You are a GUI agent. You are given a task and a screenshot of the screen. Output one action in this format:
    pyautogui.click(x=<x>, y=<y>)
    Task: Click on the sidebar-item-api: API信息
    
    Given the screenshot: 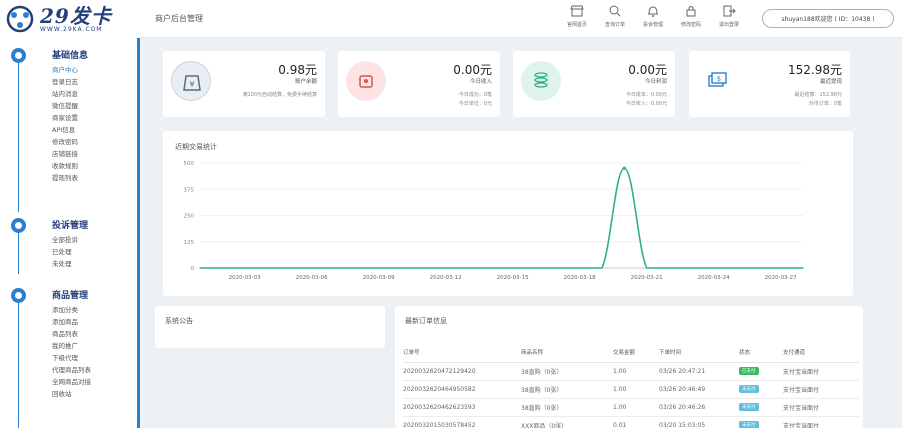 What is the action you would take?
    pyautogui.click(x=70, y=130)
    